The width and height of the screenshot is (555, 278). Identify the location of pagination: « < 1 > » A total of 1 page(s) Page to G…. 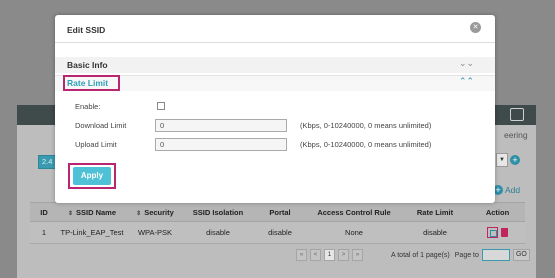
(413, 255).